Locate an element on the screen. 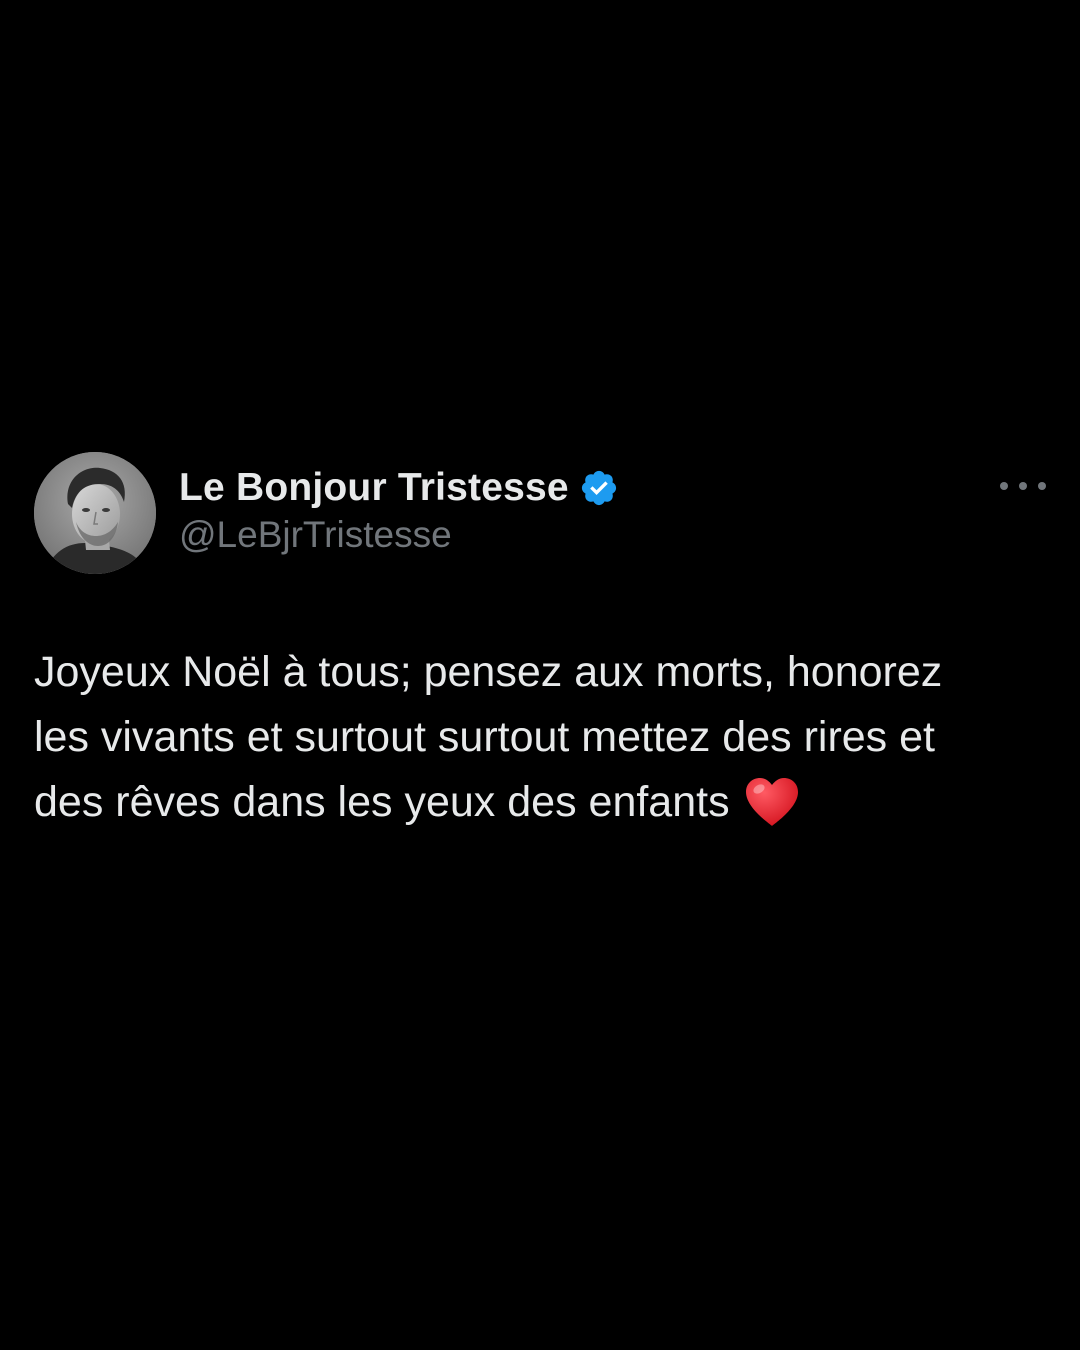 This screenshot has width=1080, height=1350. author-name-row: Le Bonjour Tristesse is located at coordinates (399, 488).